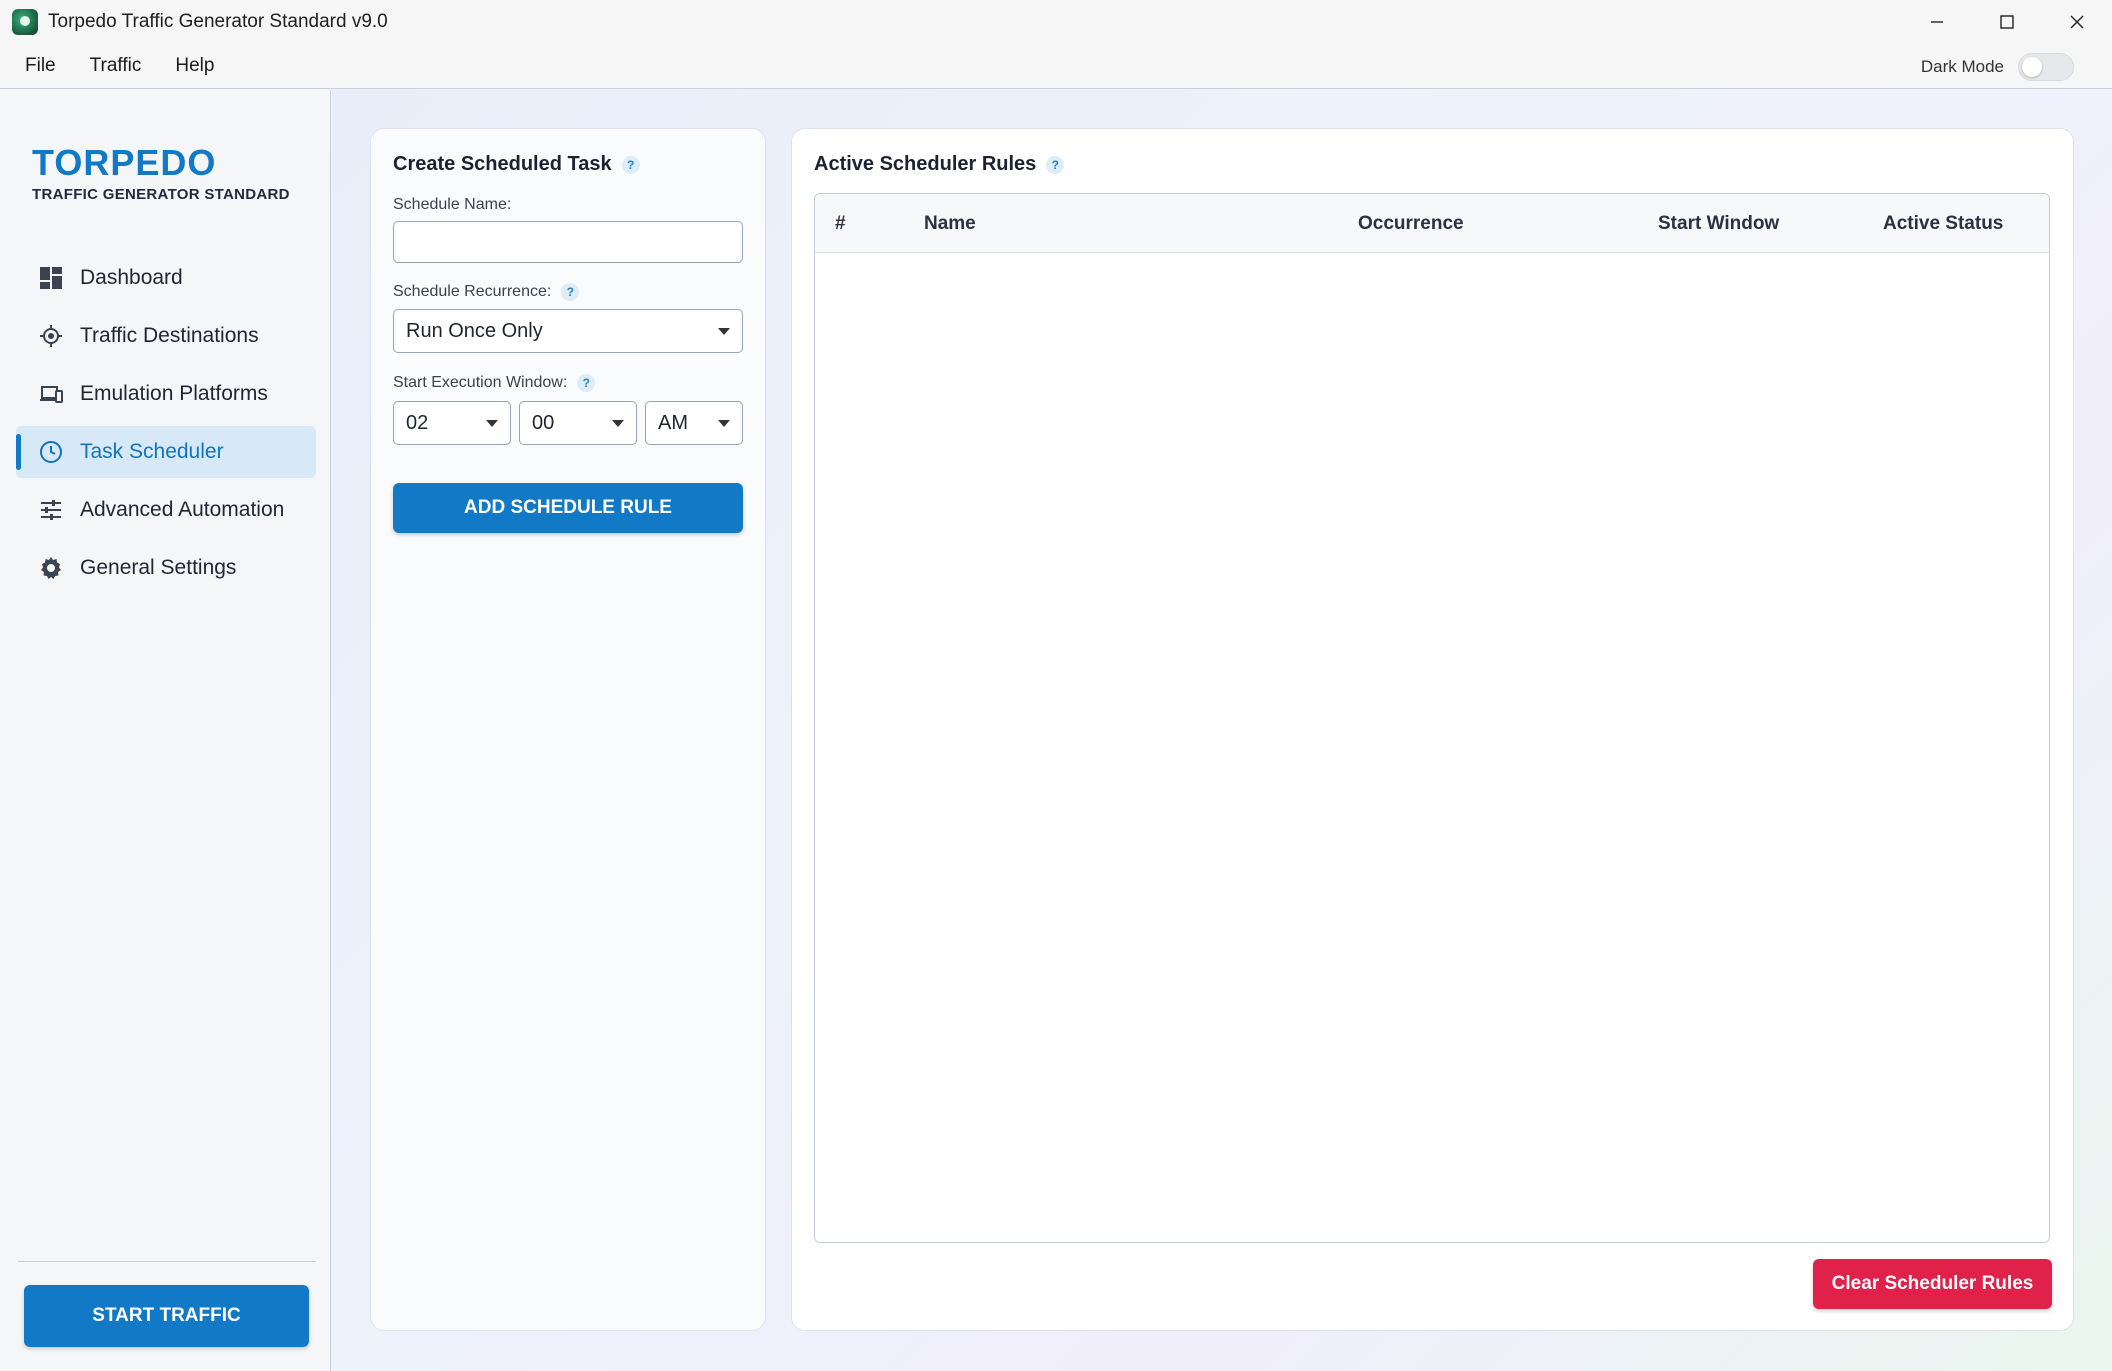 This screenshot has width=2112, height=1371. I want to click on toggle-knob, so click(2032, 66).